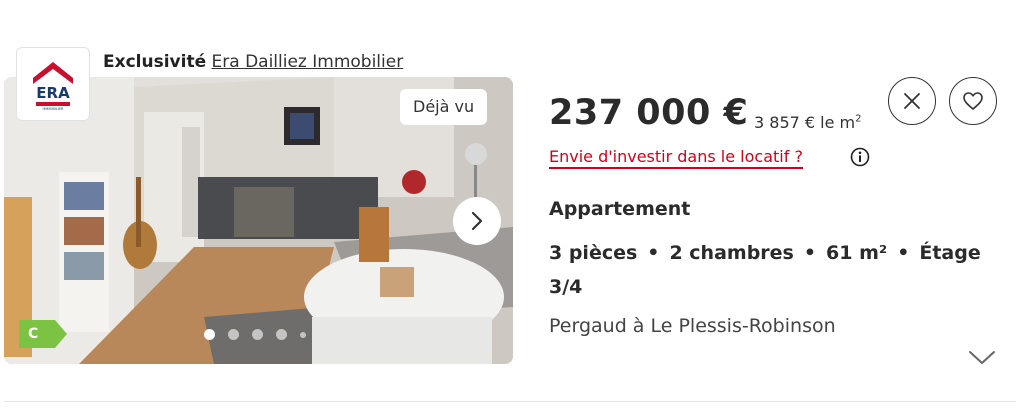 This screenshot has width=1030, height=412. I want to click on price-per-sqm: 3 857 € le m2, so click(808, 122).